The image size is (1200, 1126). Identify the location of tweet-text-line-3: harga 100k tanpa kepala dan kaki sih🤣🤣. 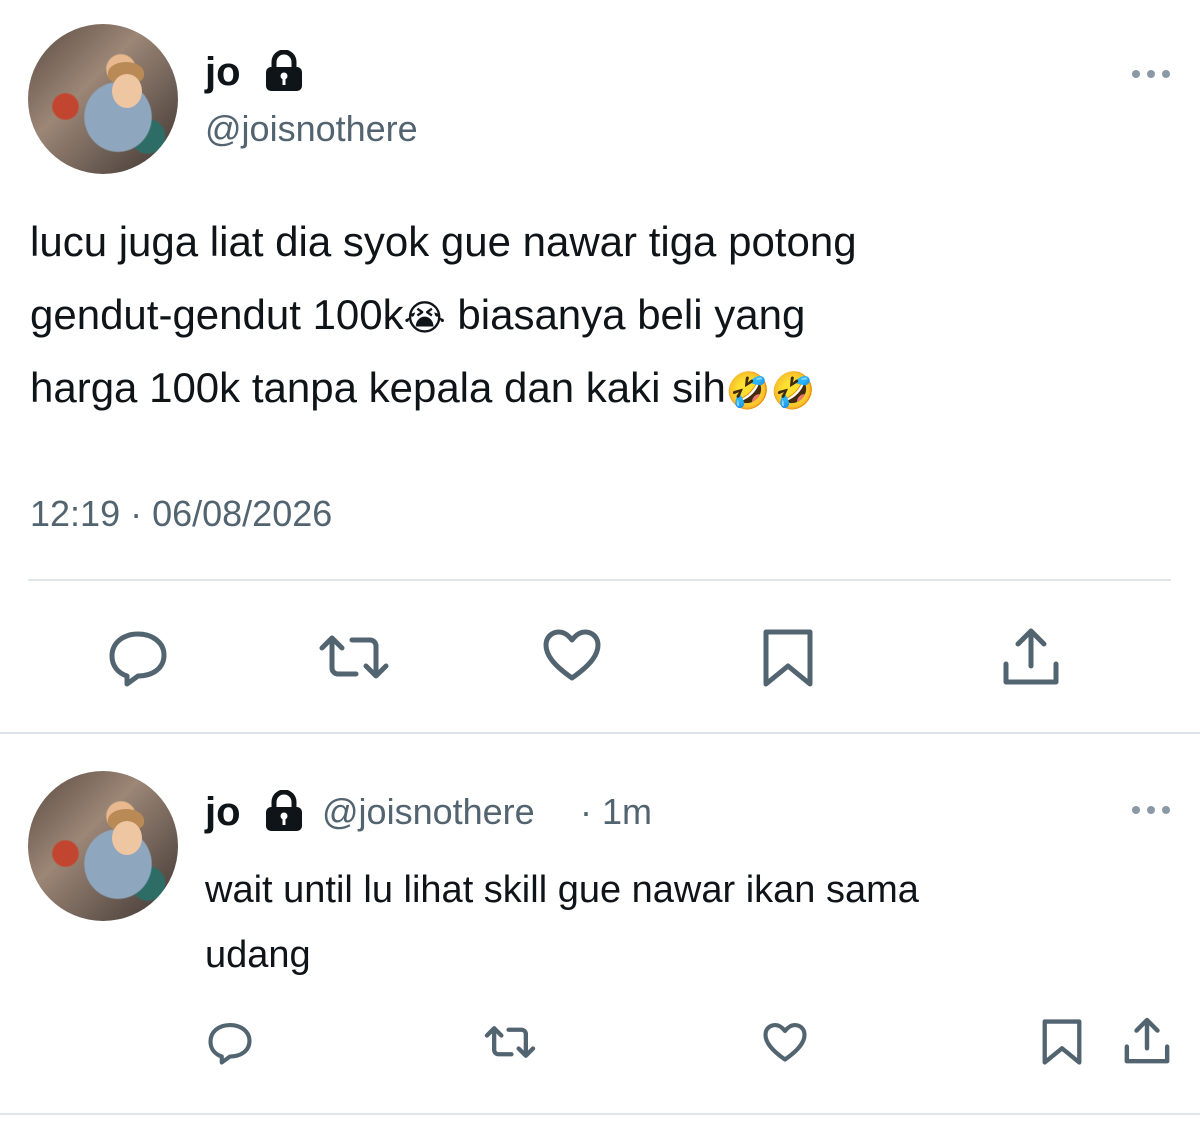
(423, 387).